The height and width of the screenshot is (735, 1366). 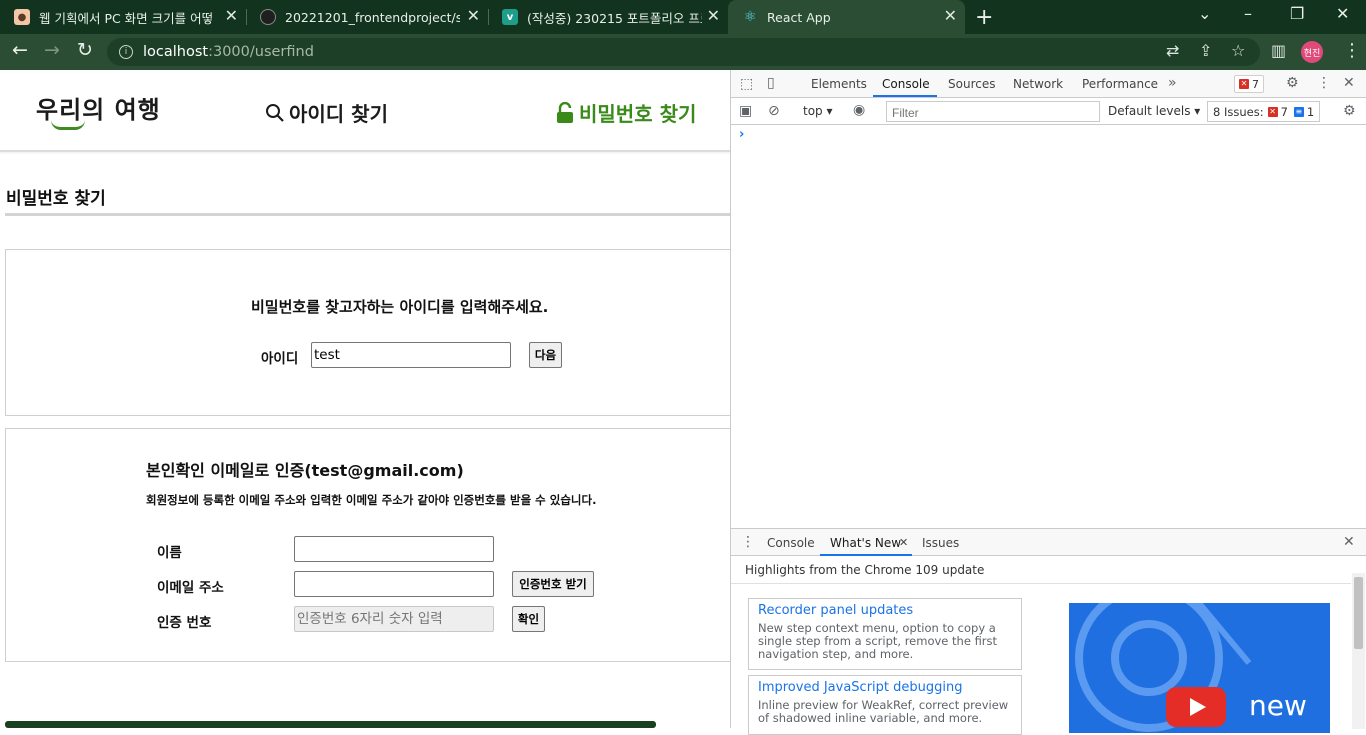 What do you see at coordinates (1349, 542) in the screenshot?
I see `close-drawer-icon: ✕` at bounding box center [1349, 542].